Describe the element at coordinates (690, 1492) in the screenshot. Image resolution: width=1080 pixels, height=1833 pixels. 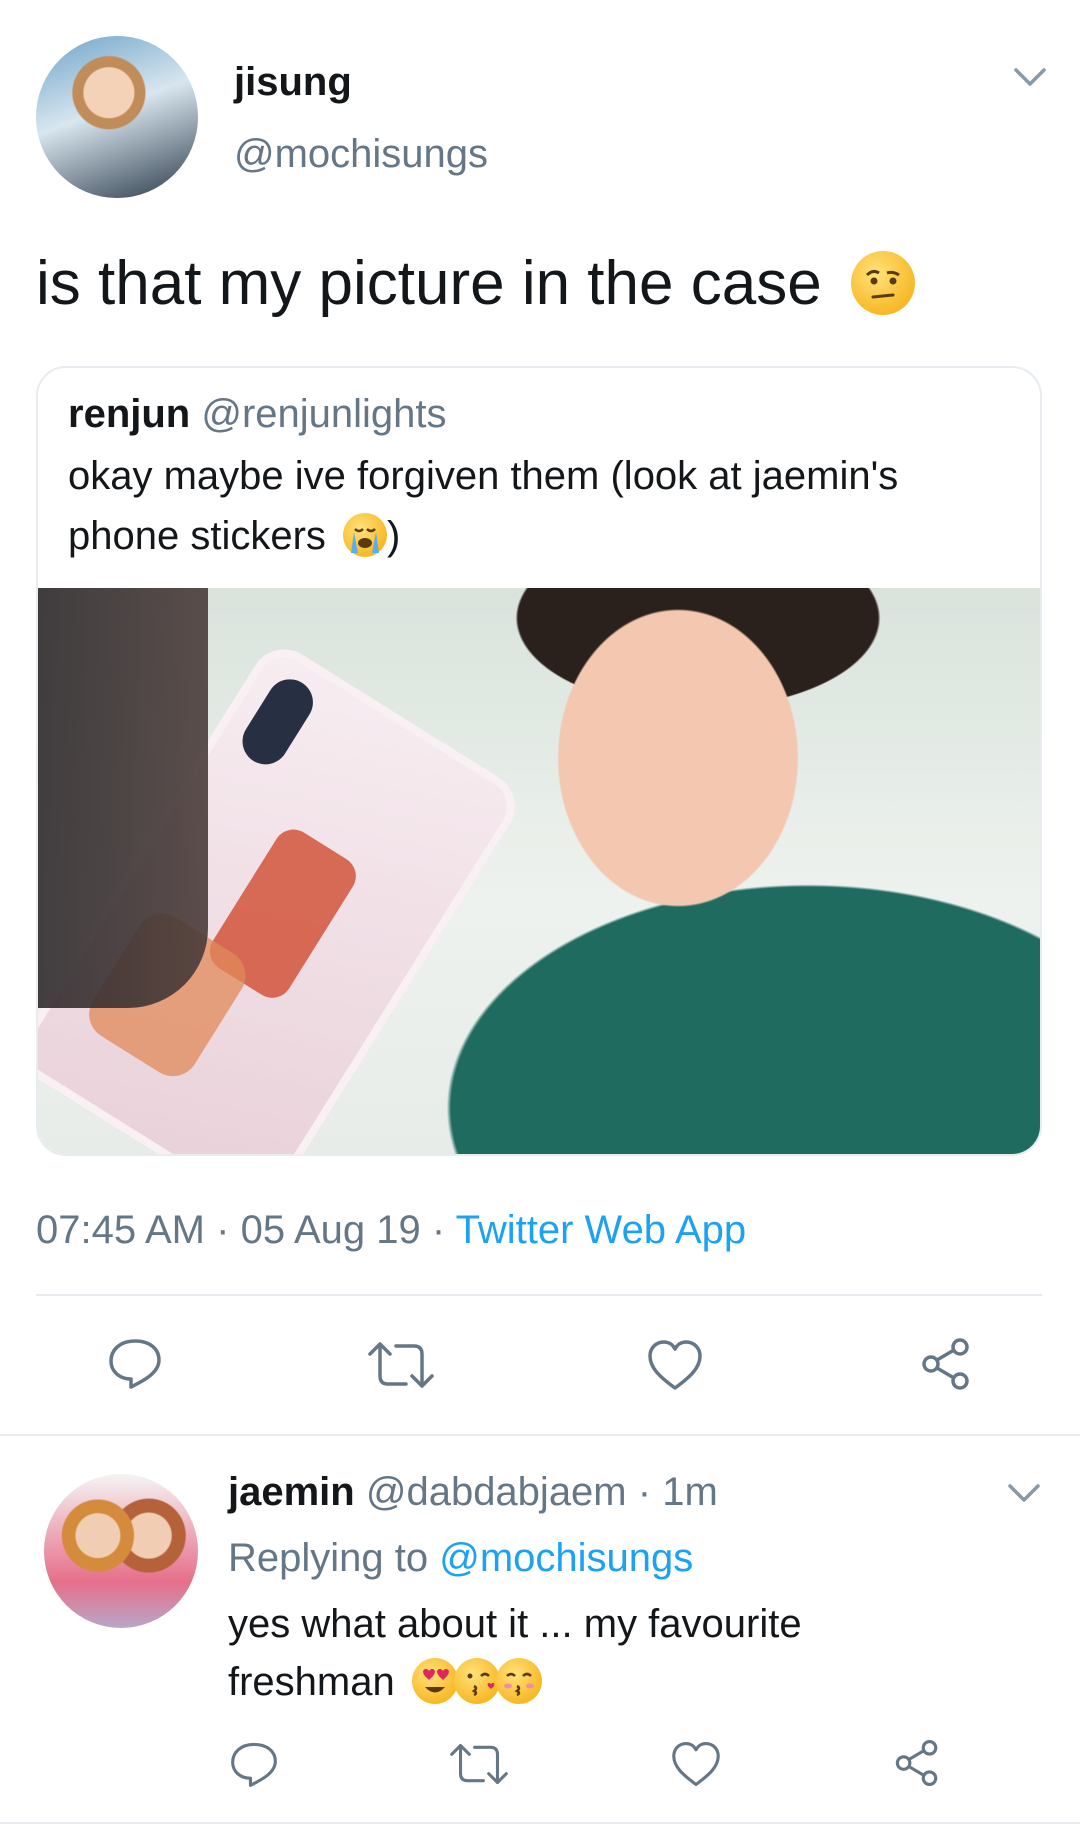
I see `reply-time: 1m` at that location.